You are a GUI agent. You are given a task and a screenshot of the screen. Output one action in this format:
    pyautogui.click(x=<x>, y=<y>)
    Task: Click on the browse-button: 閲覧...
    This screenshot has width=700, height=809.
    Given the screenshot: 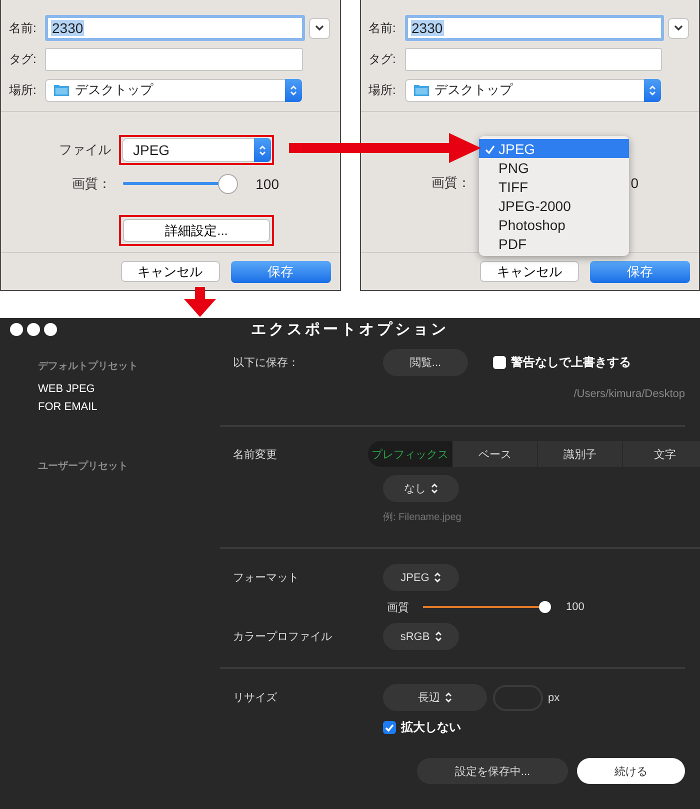 What is the action you would take?
    pyautogui.click(x=425, y=362)
    